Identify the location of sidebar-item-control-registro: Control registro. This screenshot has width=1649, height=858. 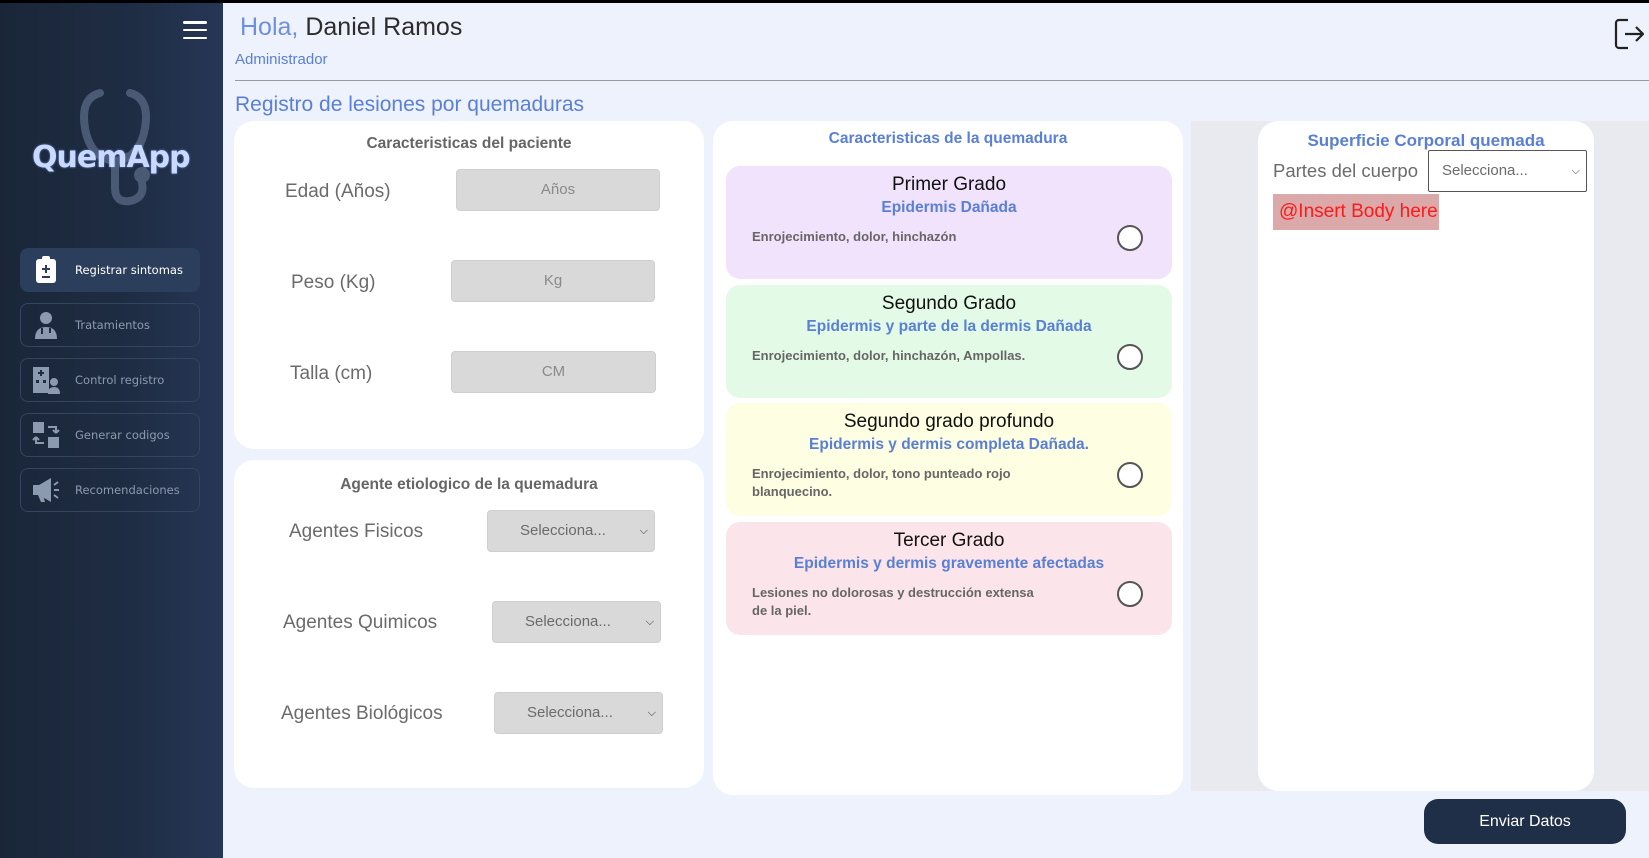
(110, 380).